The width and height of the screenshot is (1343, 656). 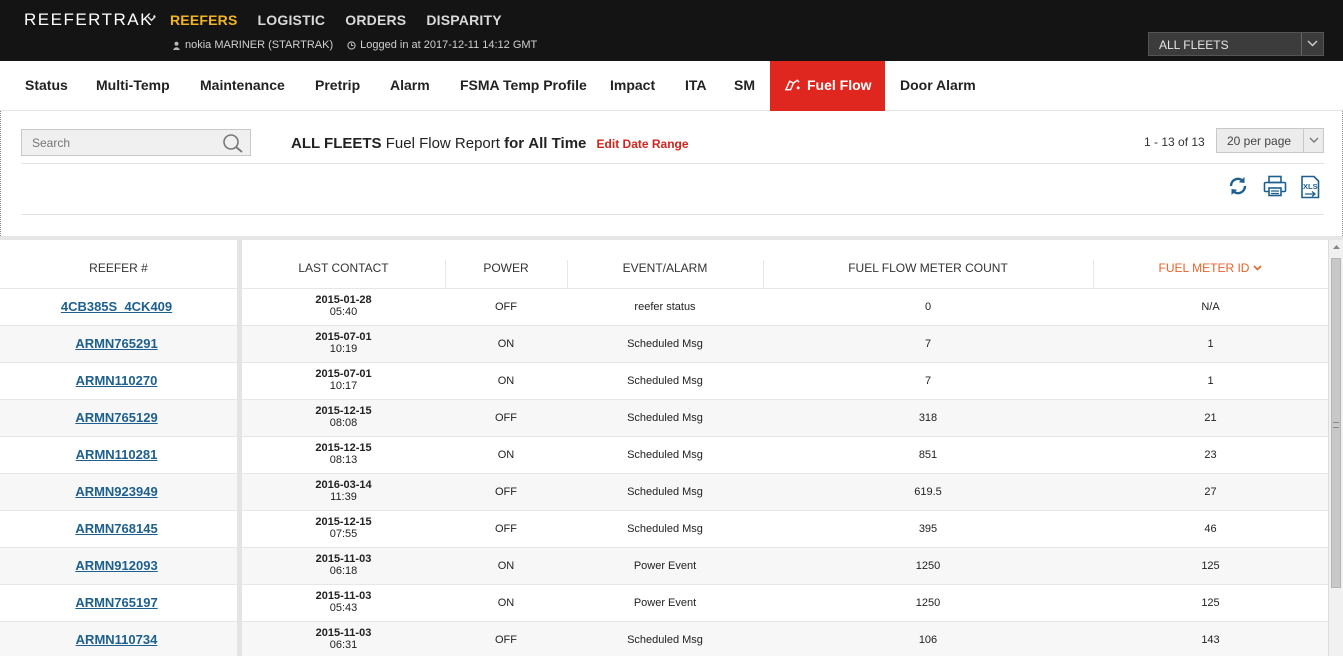 I want to click on fleet-select-value: ALL FLEETS, so click(x=1194, y=45).